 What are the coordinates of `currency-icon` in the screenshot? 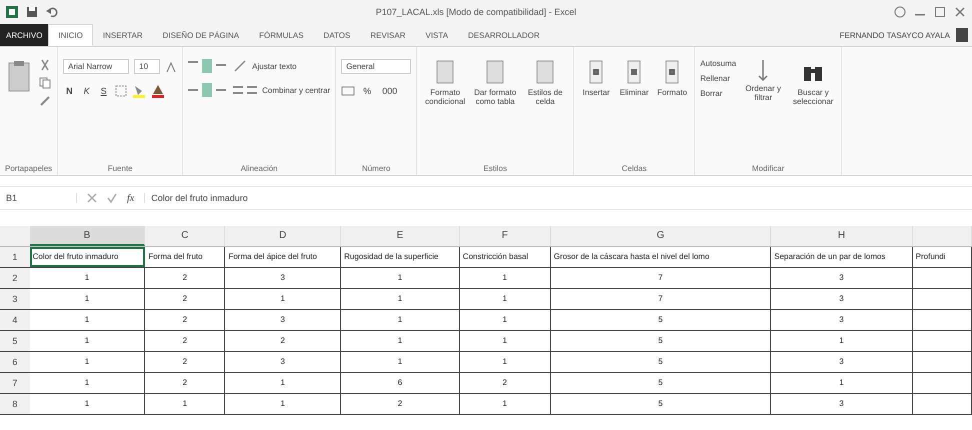 It's located at (348, 91).